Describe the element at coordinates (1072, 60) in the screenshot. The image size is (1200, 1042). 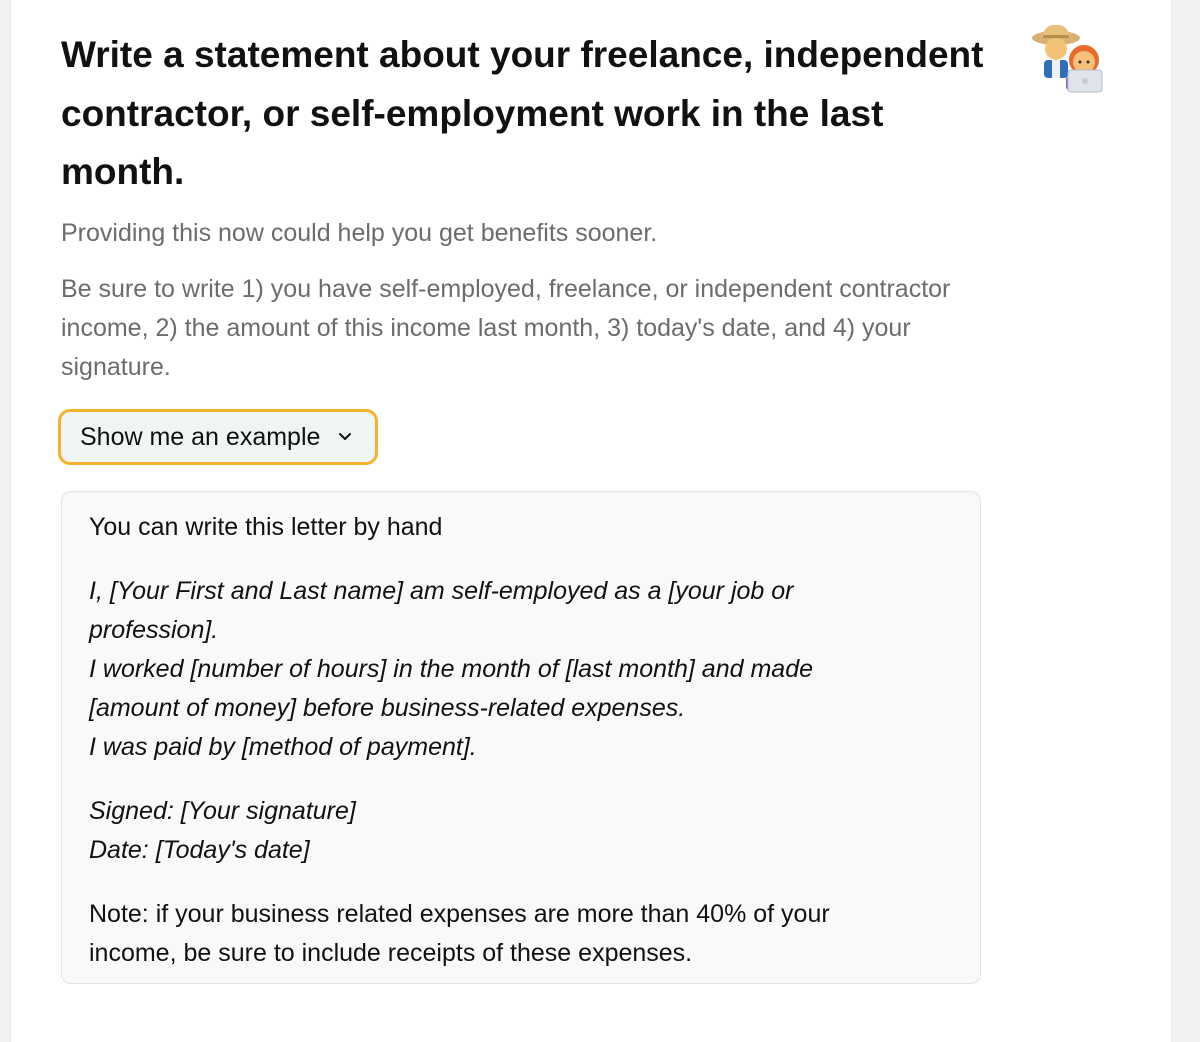
I see `freelancers-illustration-icon` at that location.